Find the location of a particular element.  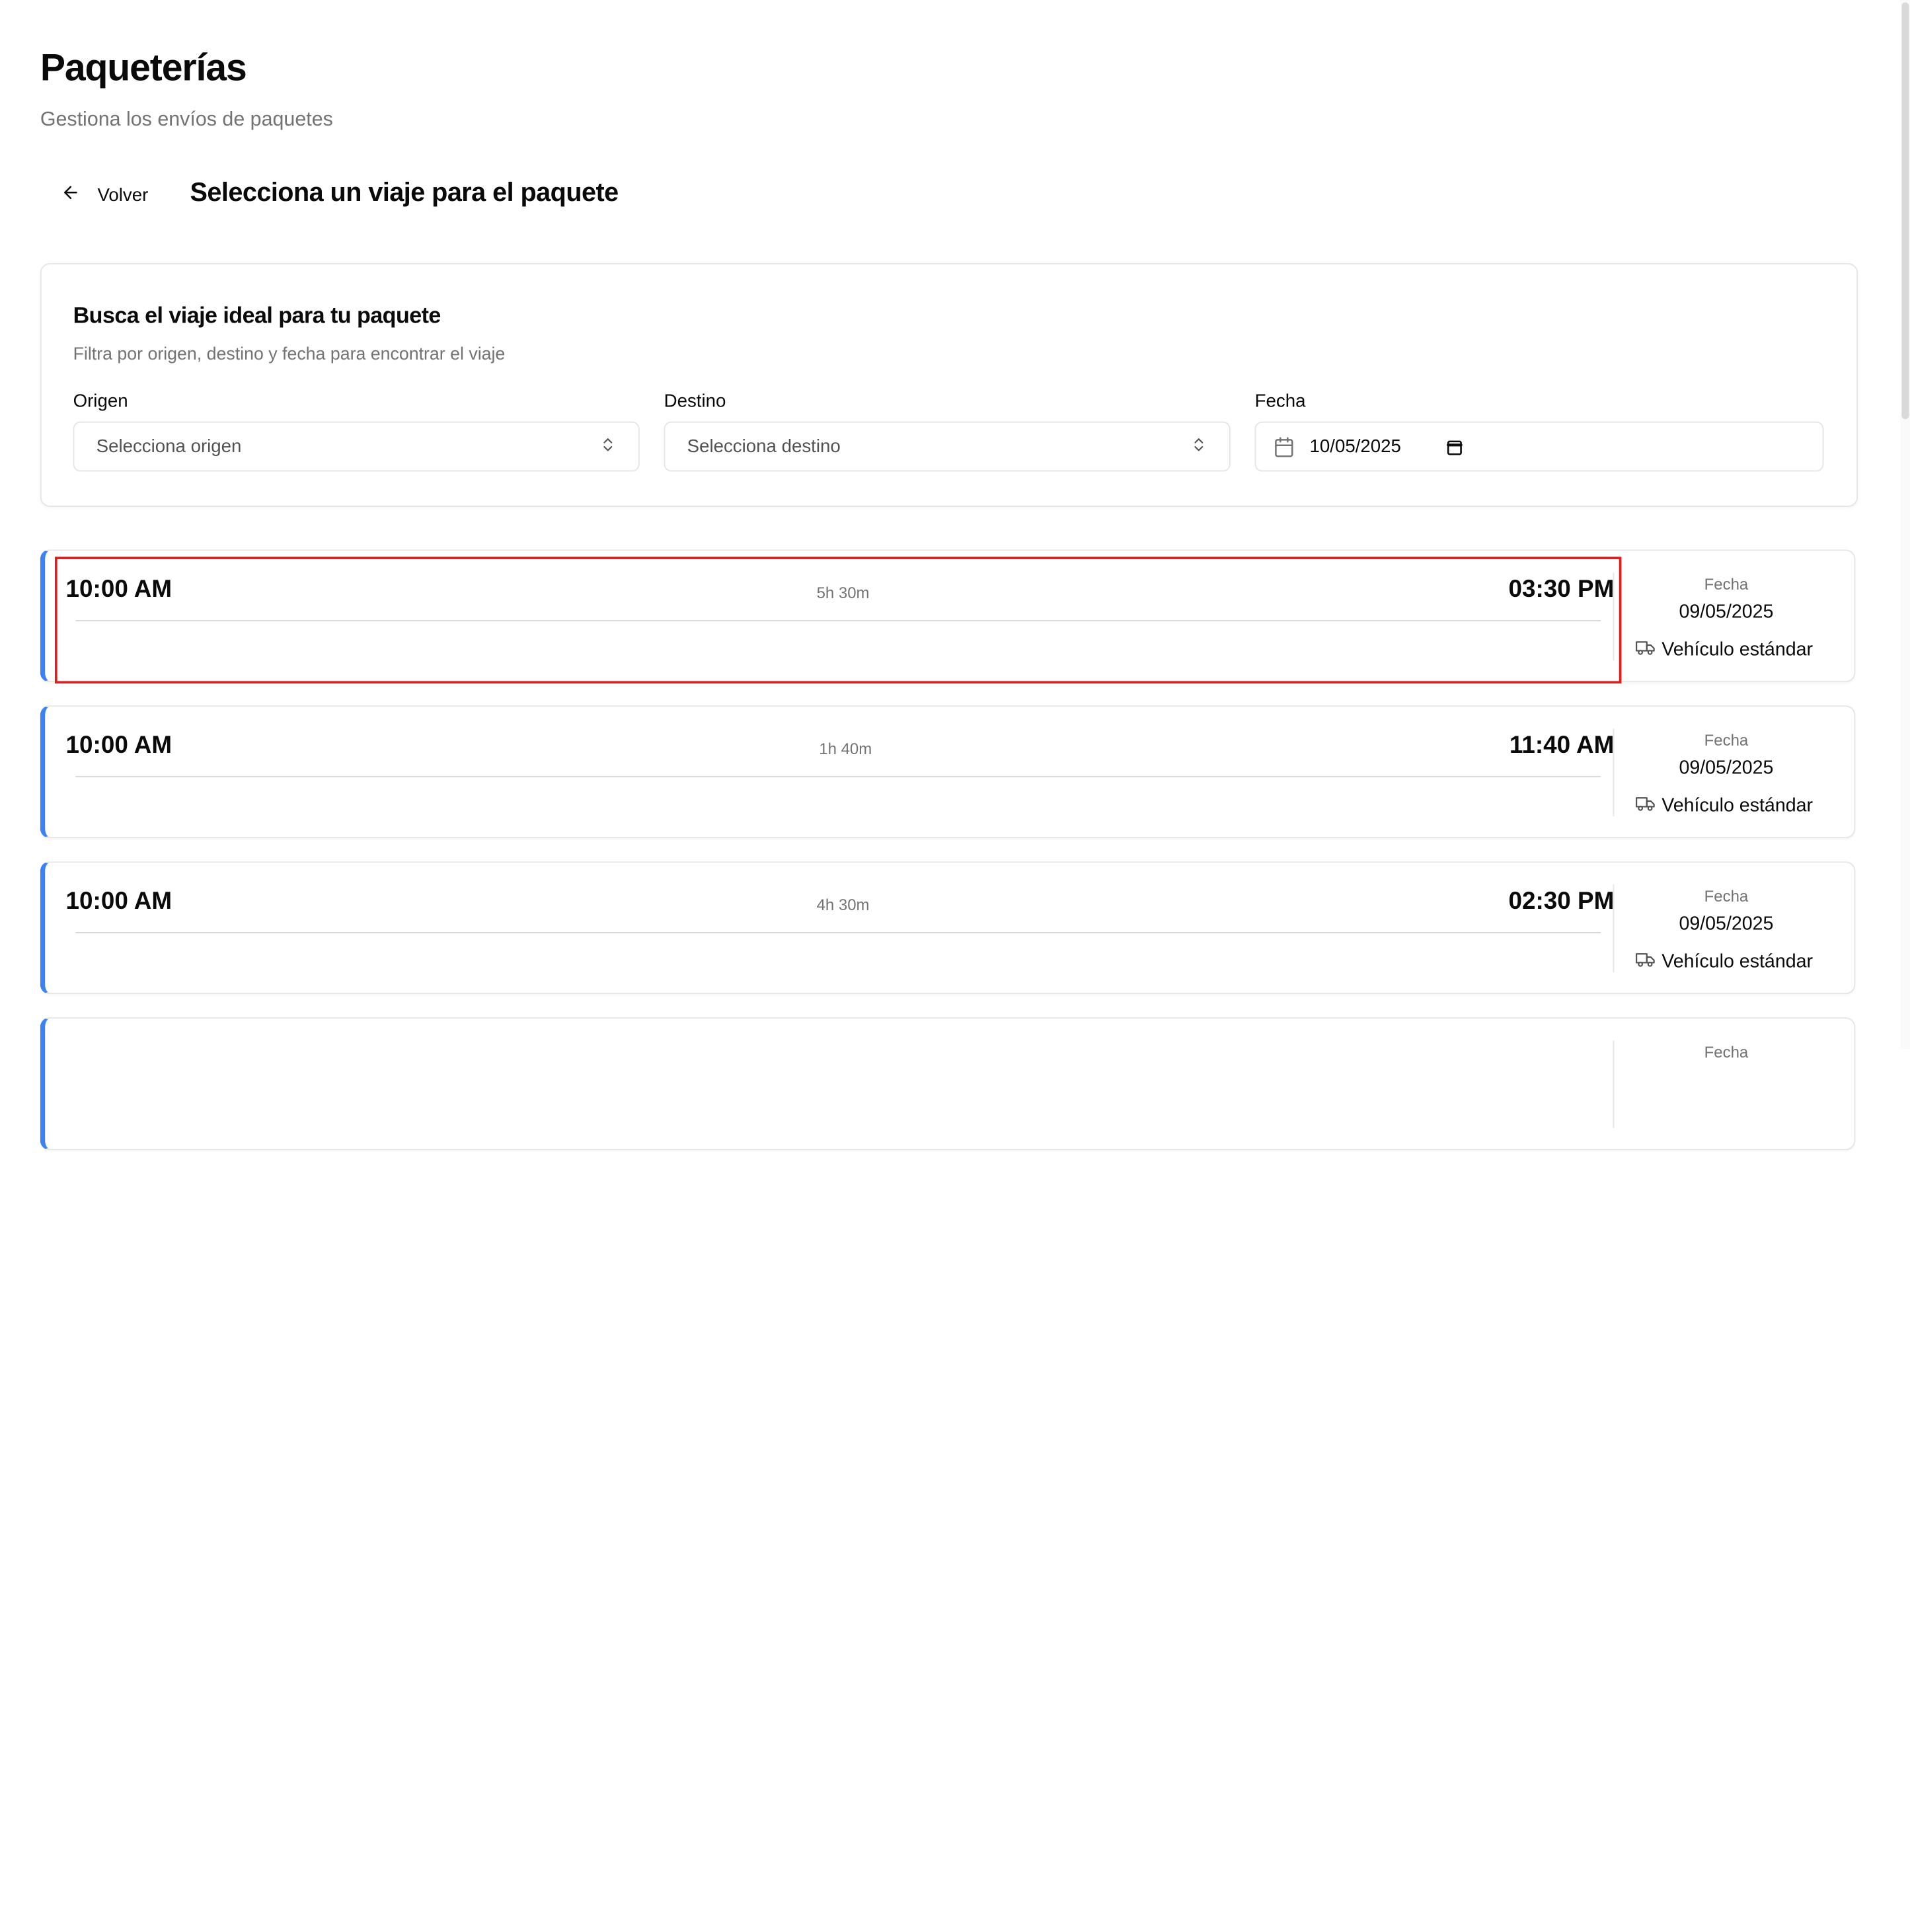

trip-duration: 4h 30m is located at coordinates (843, 904).